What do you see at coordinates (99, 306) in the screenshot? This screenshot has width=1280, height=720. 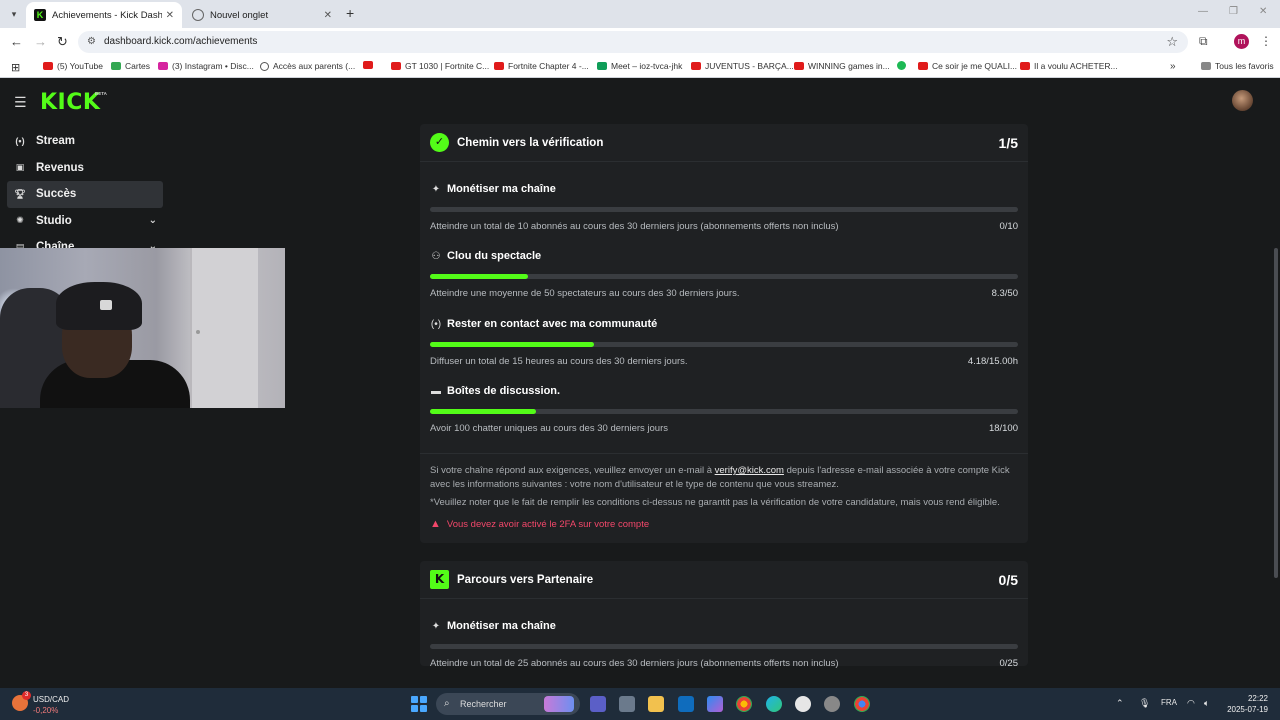 I see `person-beanie` at bounding box center [99, 306].